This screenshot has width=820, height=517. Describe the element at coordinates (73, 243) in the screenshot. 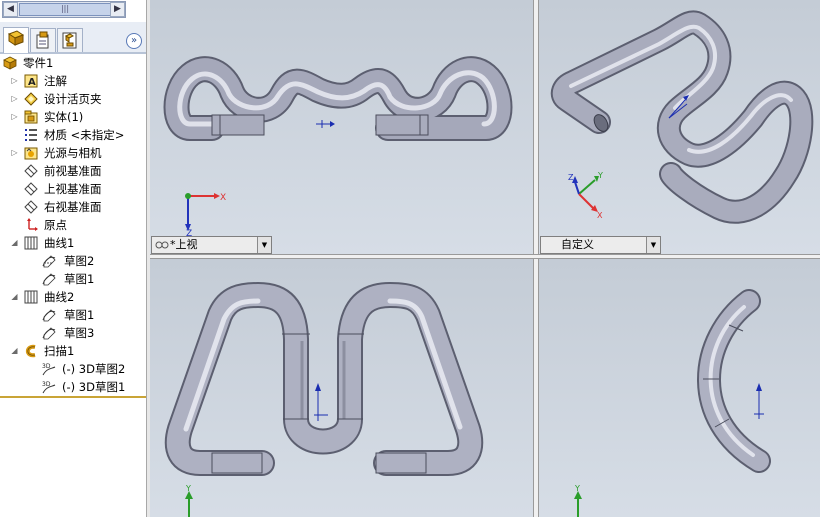

I see `tree-item-curve1: ◢ 曲线1` at that location.